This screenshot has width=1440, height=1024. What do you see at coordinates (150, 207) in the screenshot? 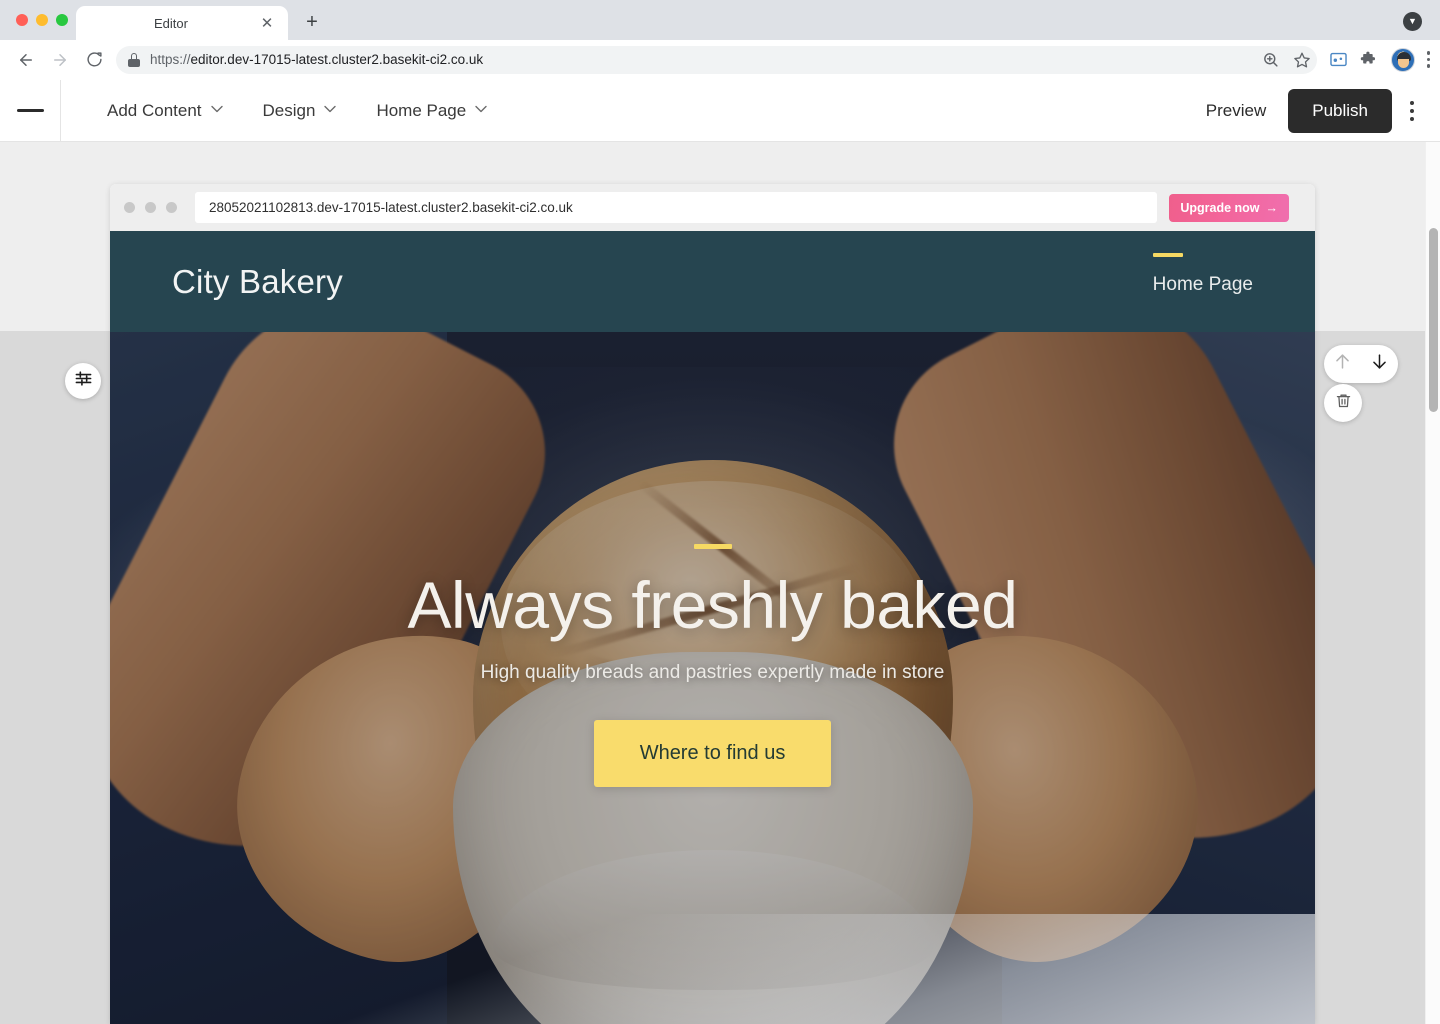
I see `window-dots-icon` at bounding box center [150, 207].